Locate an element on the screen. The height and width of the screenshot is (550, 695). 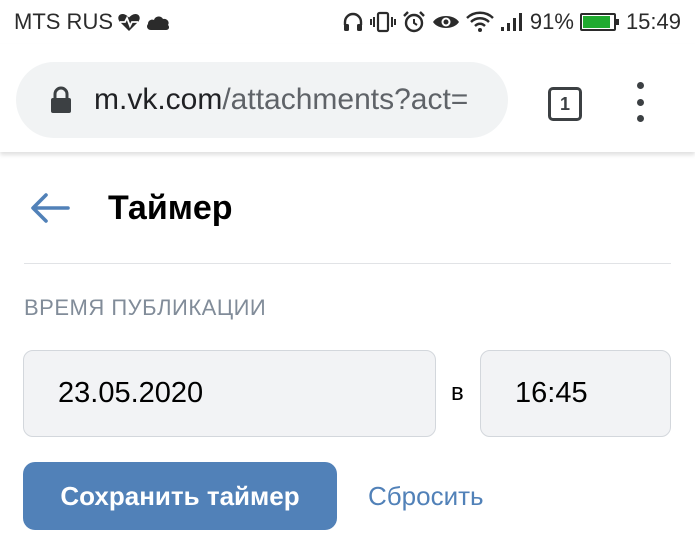
address-bar: m.vk.com/attachments?act= is located at coordinates (262, 100).